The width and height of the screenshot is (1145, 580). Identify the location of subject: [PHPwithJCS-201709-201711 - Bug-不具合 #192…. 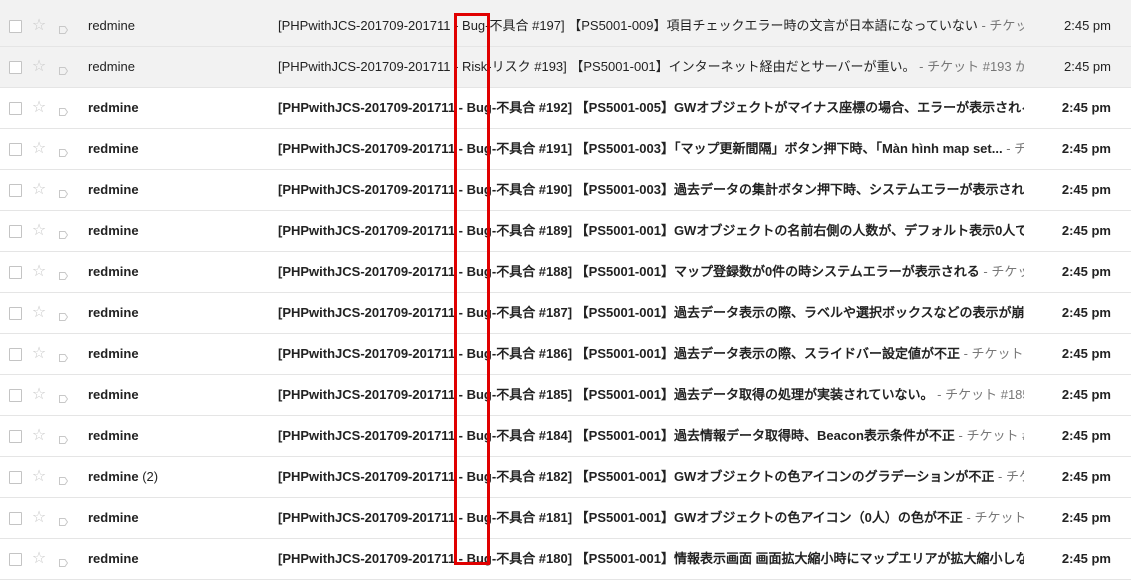
(651, 107).